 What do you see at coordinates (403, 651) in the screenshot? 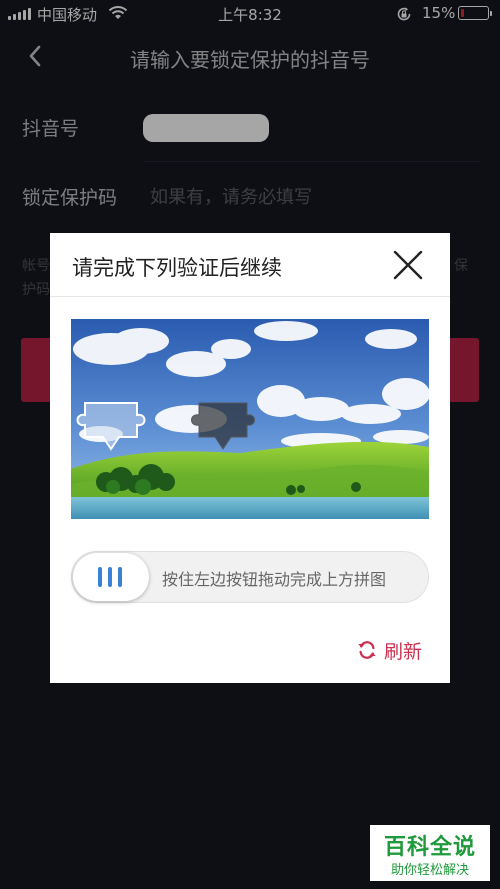
I see `refresh-label: 刷新` at bounding box center [403, 651].